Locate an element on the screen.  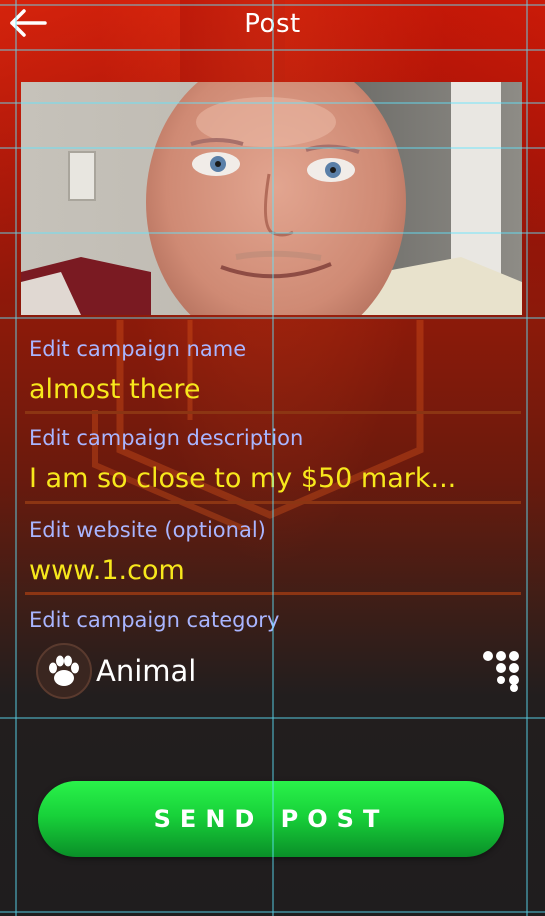
website-label: Edit website (optional) is located at coordinates (147, 530).